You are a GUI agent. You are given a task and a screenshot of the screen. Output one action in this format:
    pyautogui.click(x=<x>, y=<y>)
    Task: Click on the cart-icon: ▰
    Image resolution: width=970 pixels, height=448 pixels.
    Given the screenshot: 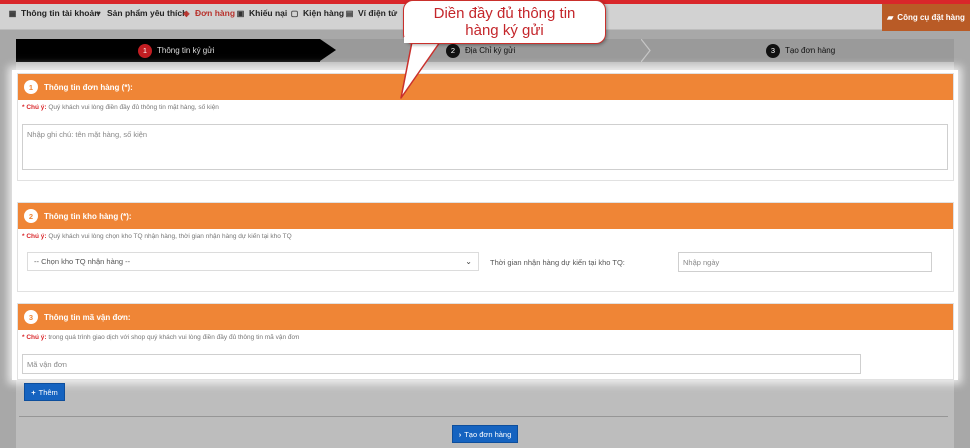 What is the action you would take?
    pyautogui.click(x=890, y=17)
    